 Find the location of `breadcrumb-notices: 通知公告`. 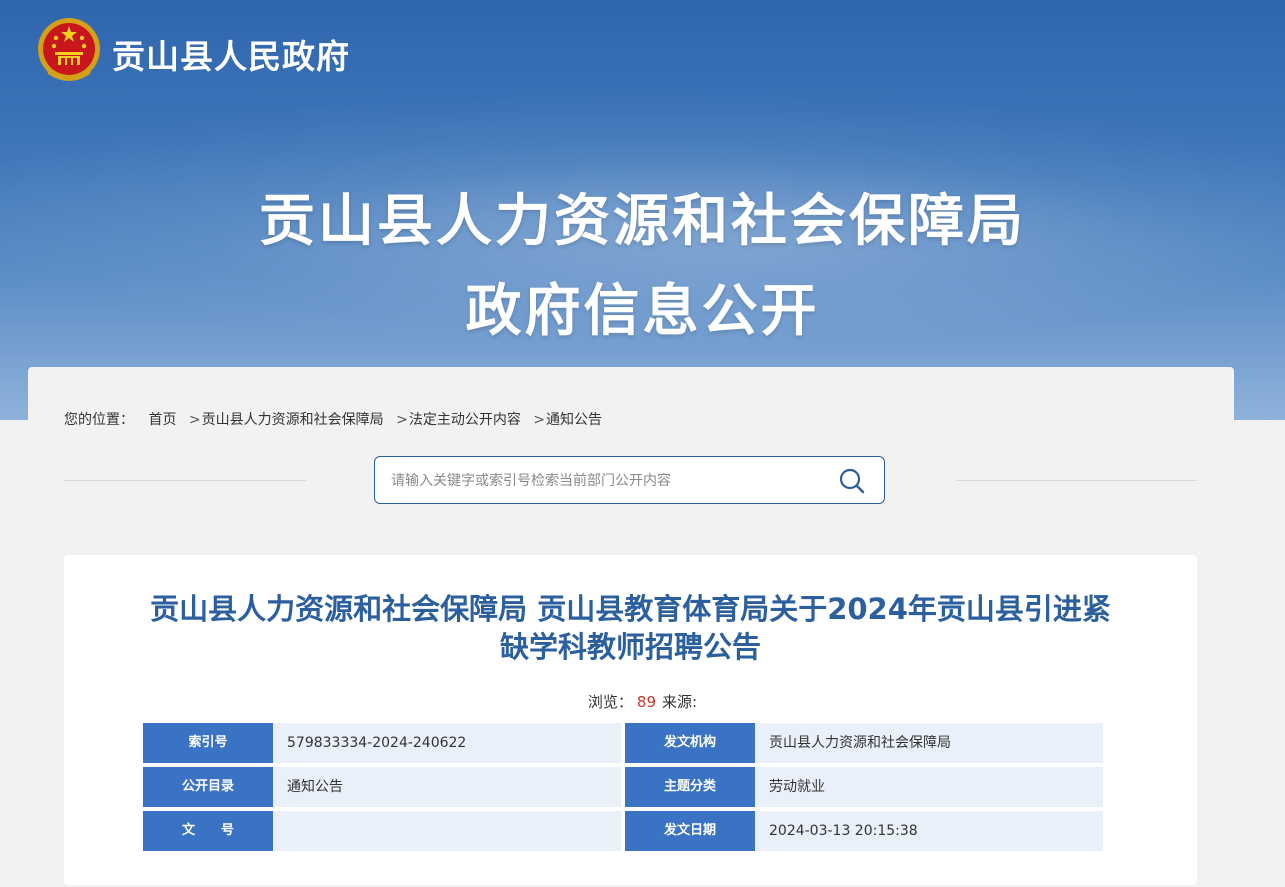

breadcrumb-notices: 通知公告 is located at coordinates (574, 420).